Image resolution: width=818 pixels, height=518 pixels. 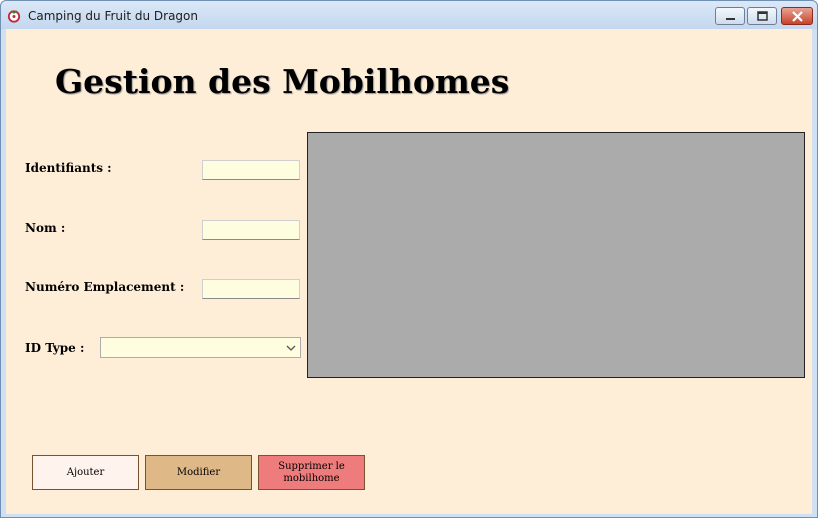 I want to click on nom-label: Nom :, so click(x=45, y=228).